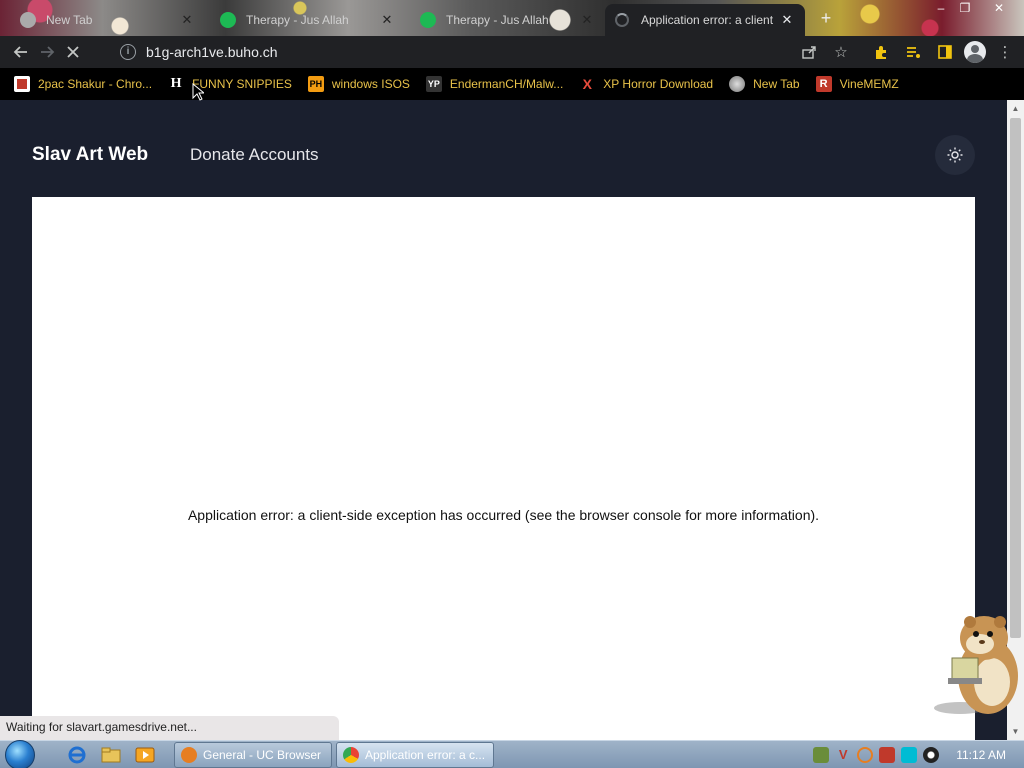  Describe the element at coordinates (315, 84) in the screenshot. I see `ph-icon: PH` at that location.